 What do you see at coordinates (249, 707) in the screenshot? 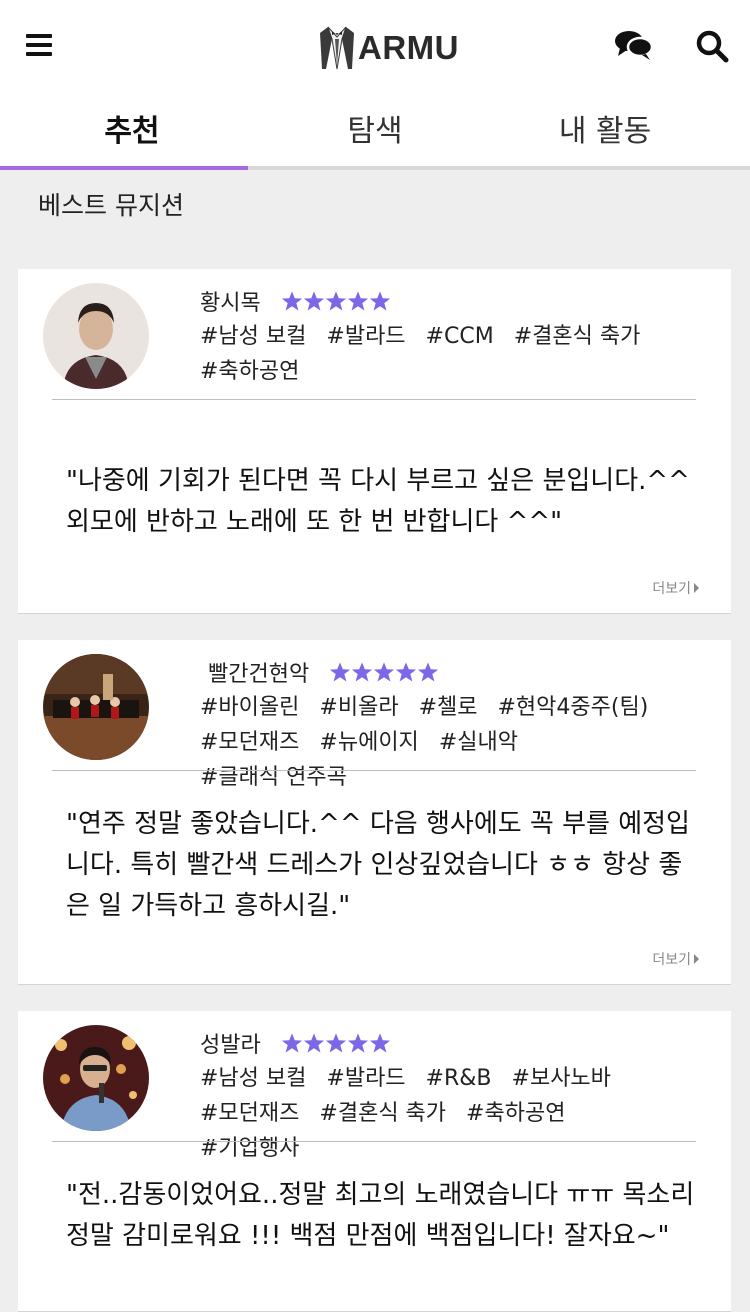
I see `genre-tag: #바이올린` at bounding box center [249, 707].